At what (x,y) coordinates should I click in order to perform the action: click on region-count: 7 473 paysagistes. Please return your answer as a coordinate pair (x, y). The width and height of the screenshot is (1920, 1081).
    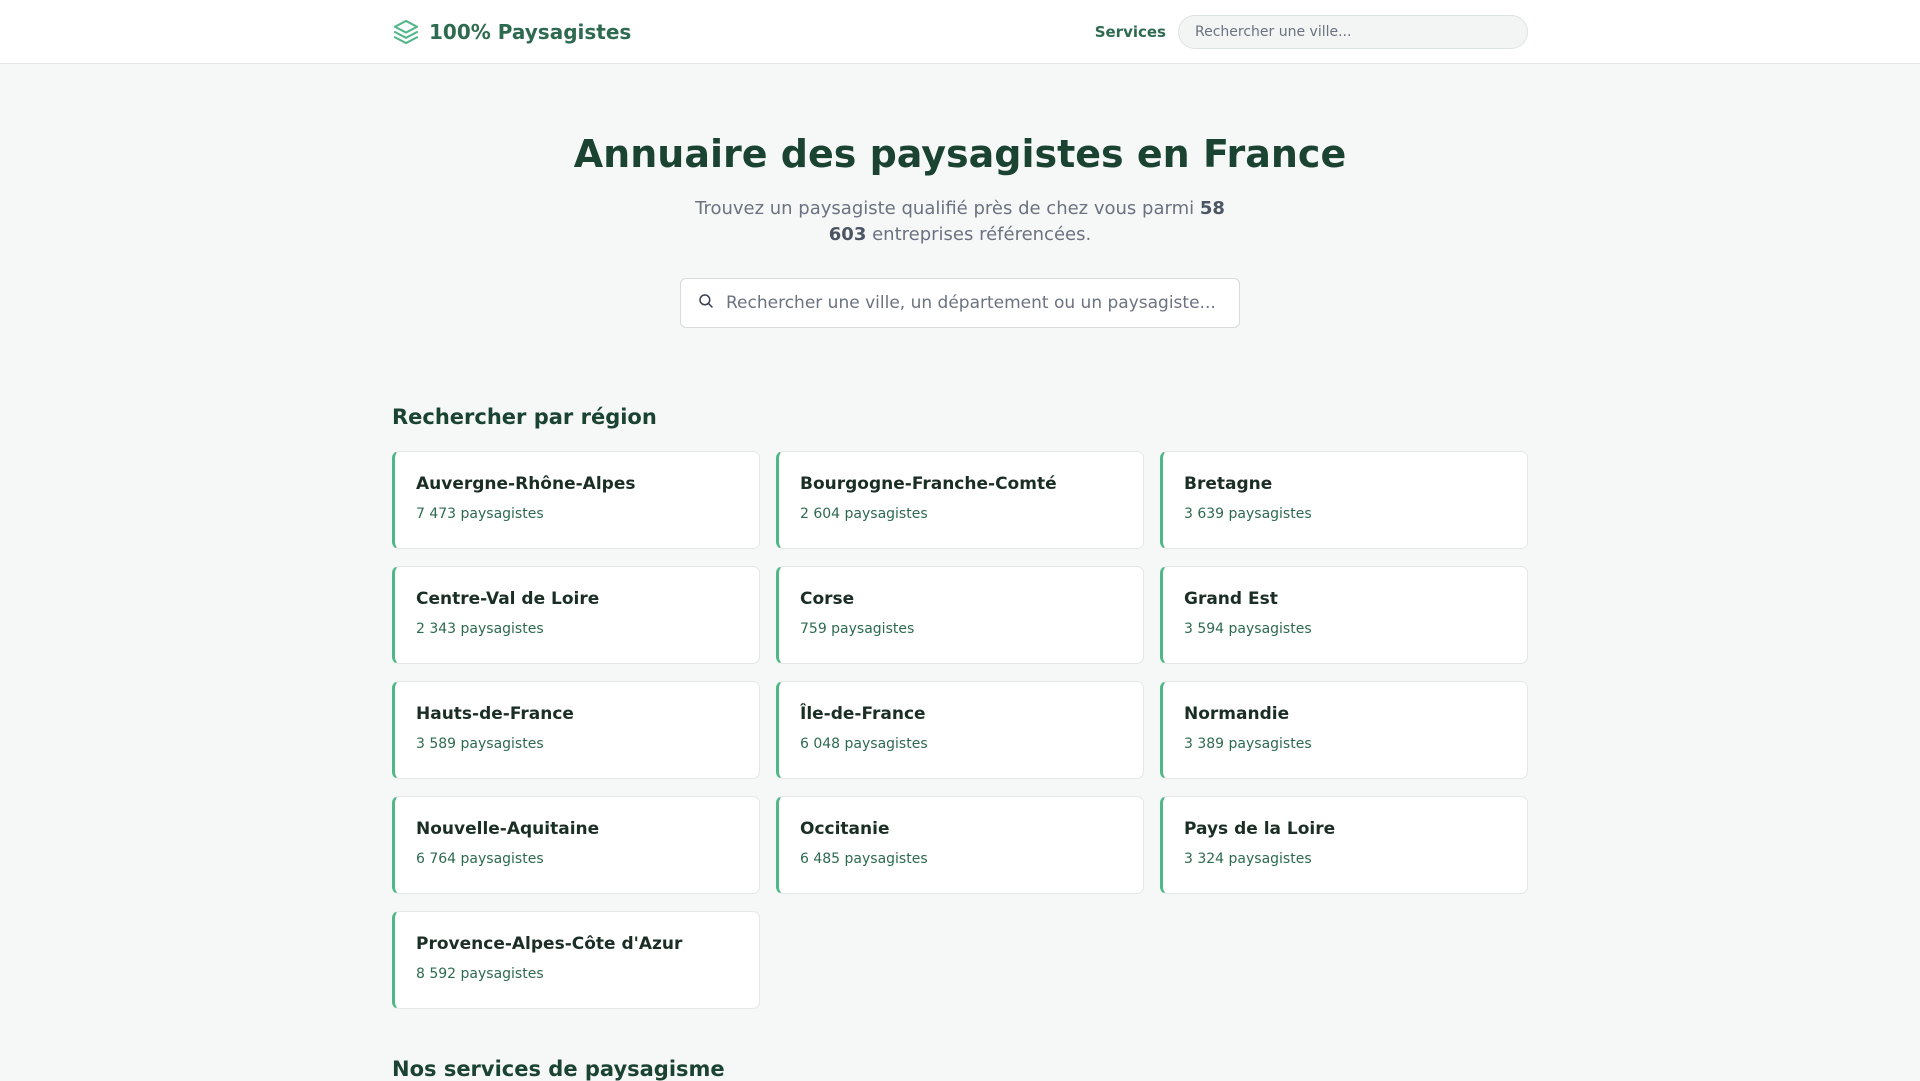
    Looking at the image, I should click on (480, 514).